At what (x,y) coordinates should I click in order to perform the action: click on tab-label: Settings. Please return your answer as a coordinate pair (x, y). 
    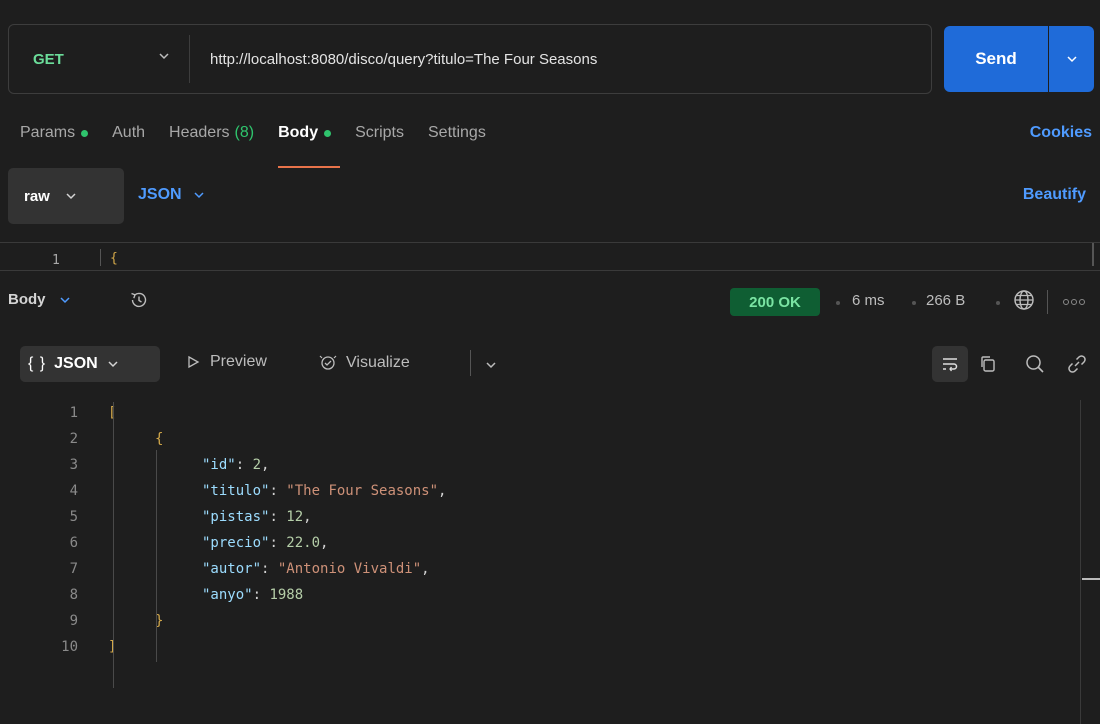
    Looking at the image, I should click on (457, 132).